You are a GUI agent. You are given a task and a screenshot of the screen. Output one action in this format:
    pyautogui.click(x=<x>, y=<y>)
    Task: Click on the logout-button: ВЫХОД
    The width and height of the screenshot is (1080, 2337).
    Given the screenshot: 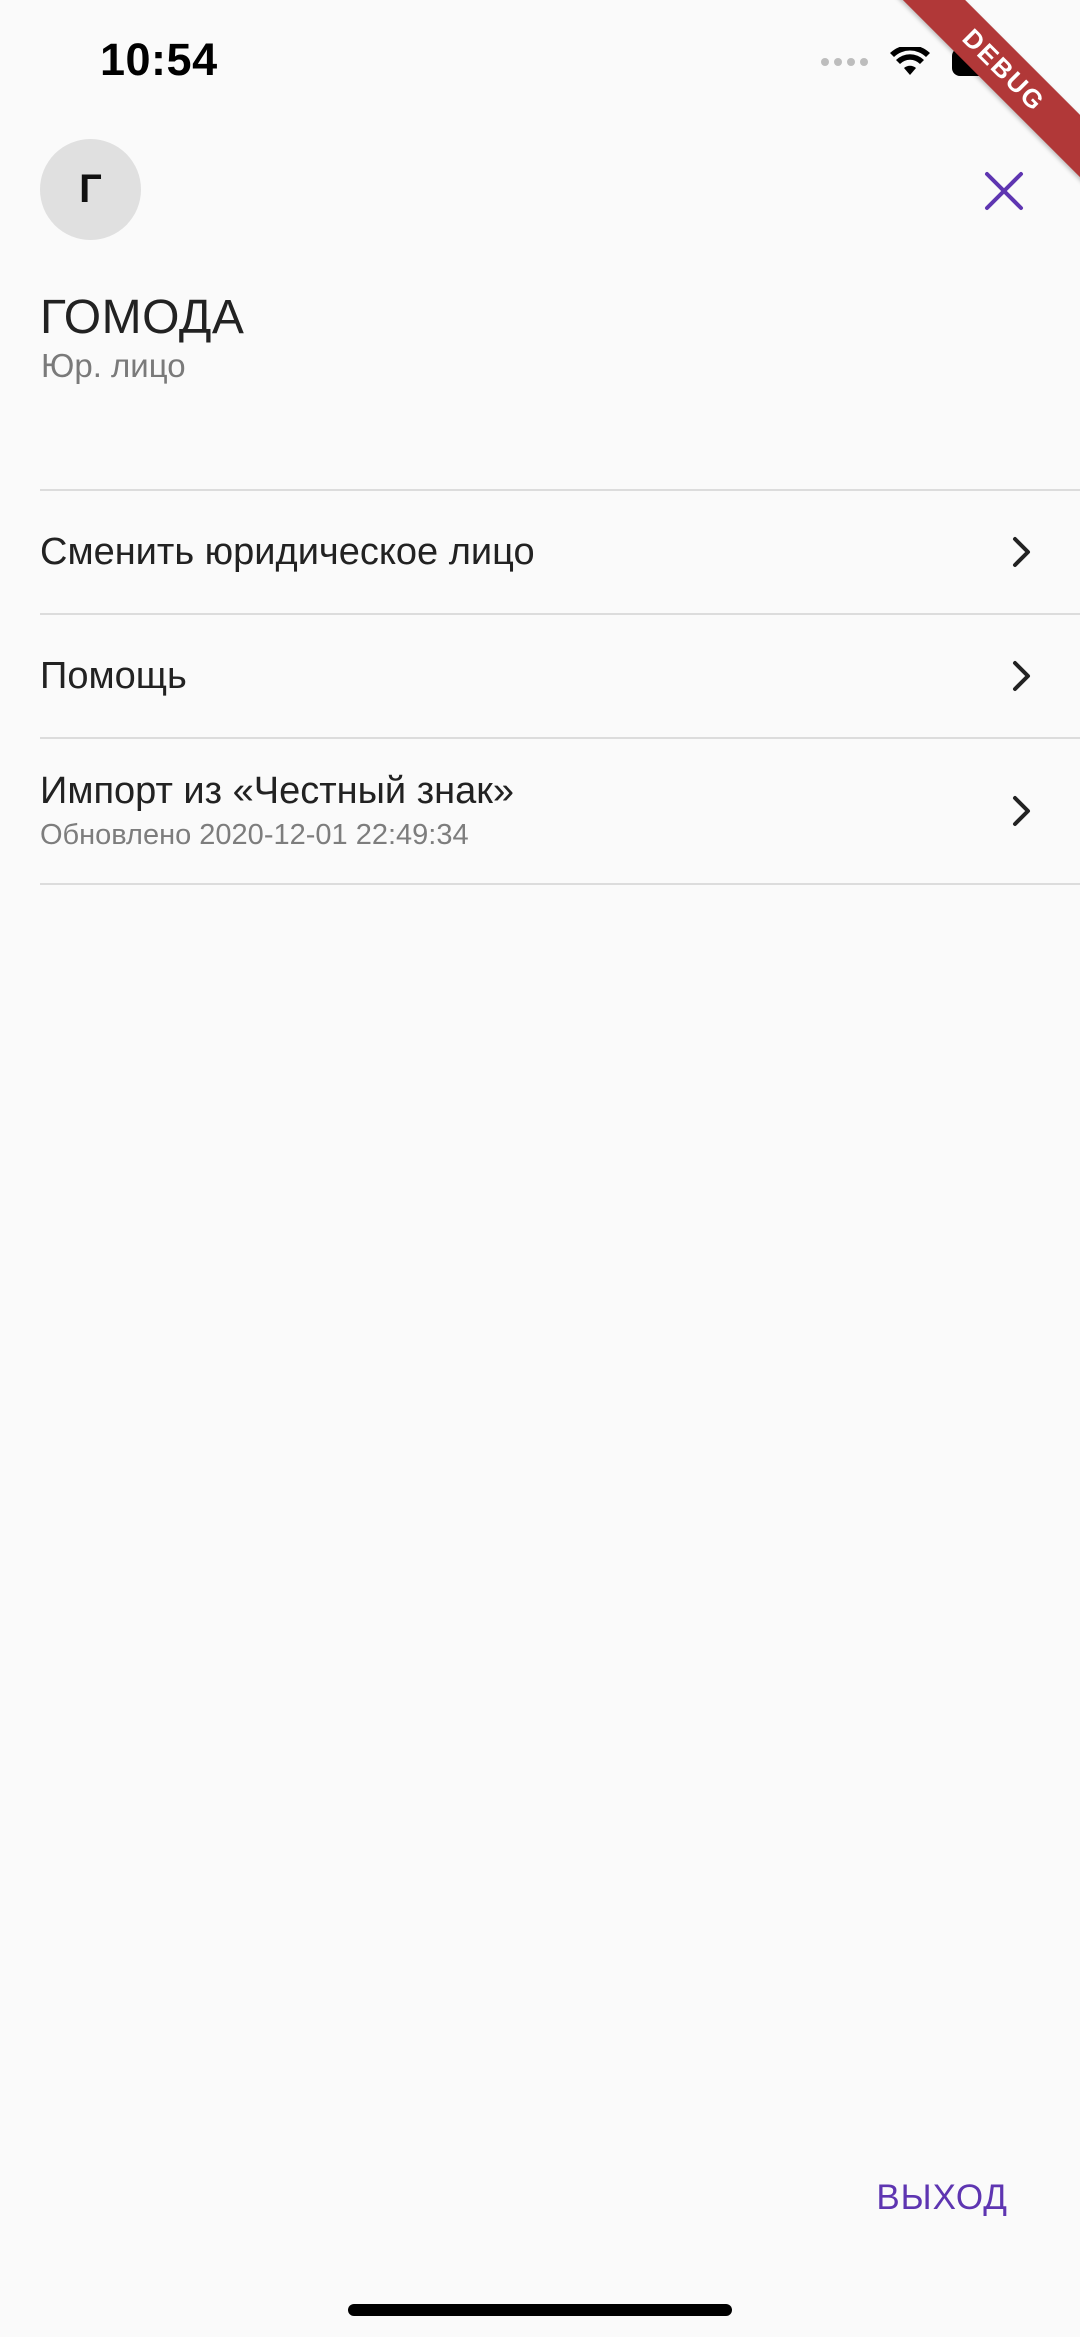 What is the action you would take?
    pyautogui.click(x=942, y=2198)
    